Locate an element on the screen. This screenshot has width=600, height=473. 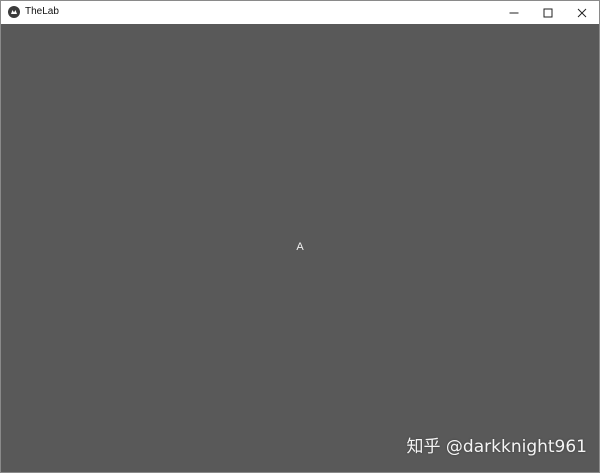
minimize-button is located at coordinates (514, 12).